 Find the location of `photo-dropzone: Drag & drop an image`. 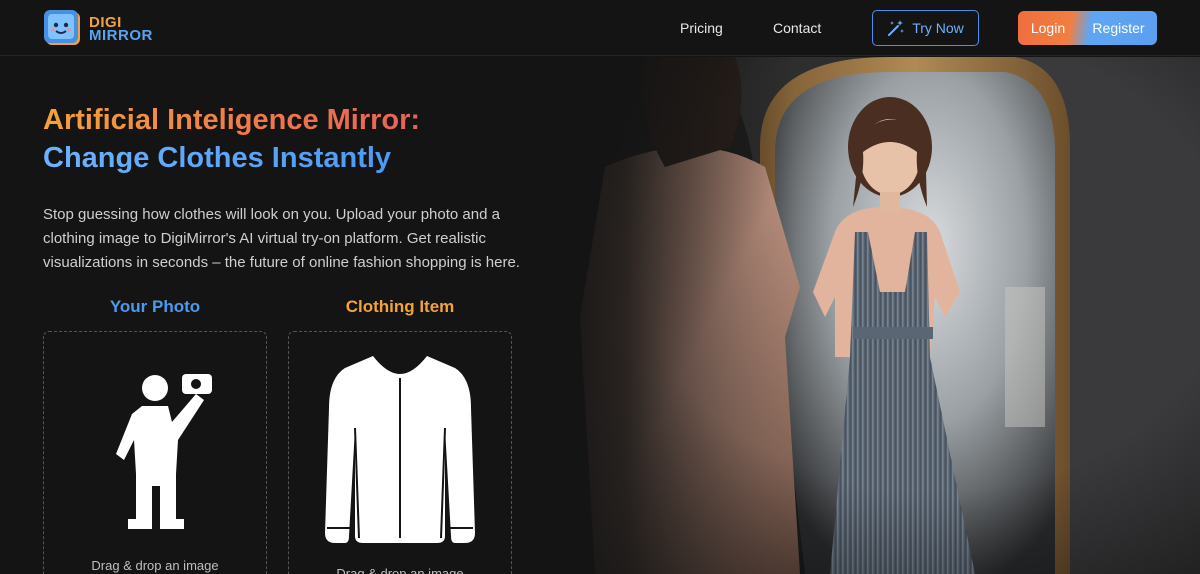

photo-dropzone: Drag & drop an image is located at coordinates (155, 452).